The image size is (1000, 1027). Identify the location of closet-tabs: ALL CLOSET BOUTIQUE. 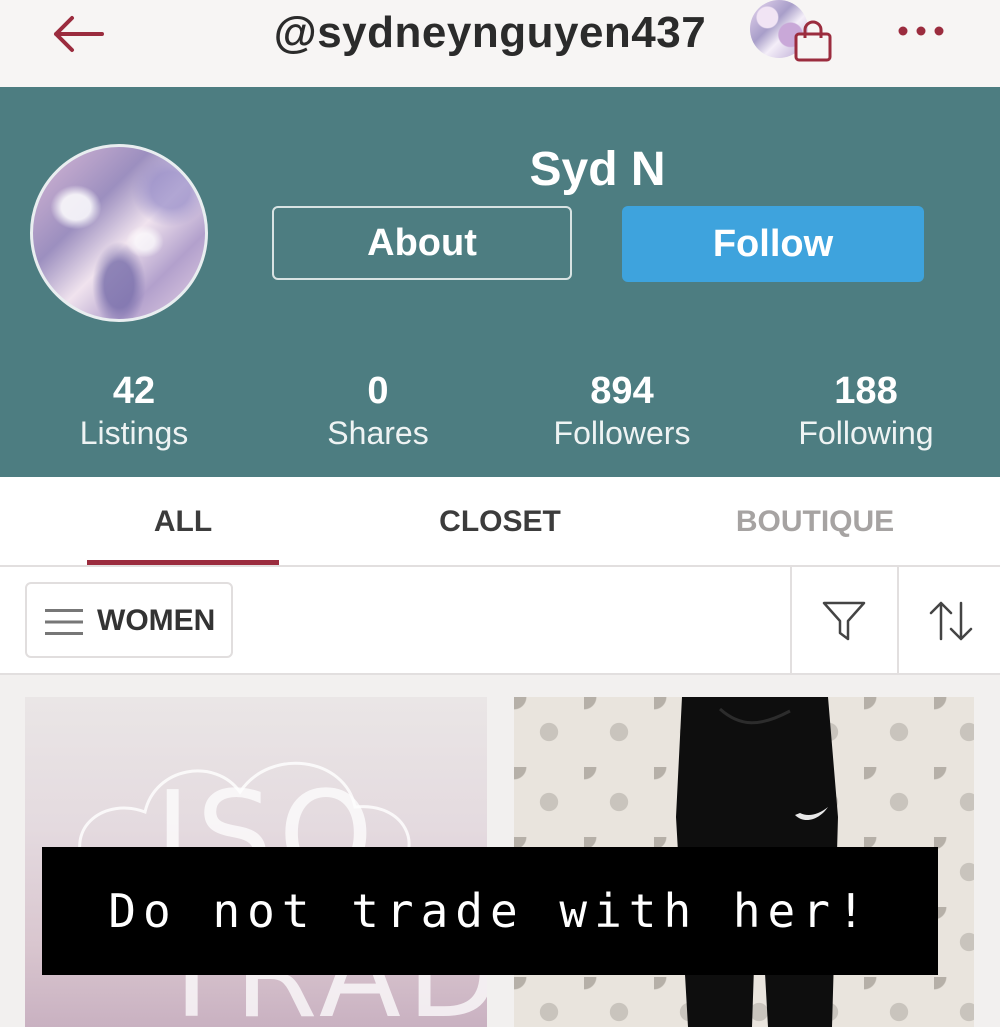
(500, 522).